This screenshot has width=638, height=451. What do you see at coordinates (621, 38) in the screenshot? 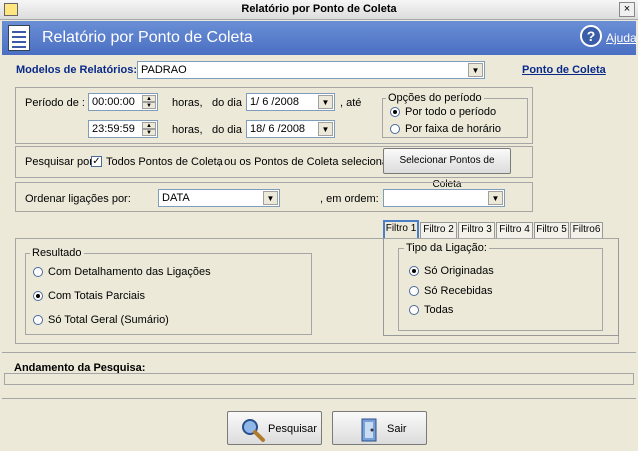
I see `help-link: Ajuda` at bounding box center [621, 38].